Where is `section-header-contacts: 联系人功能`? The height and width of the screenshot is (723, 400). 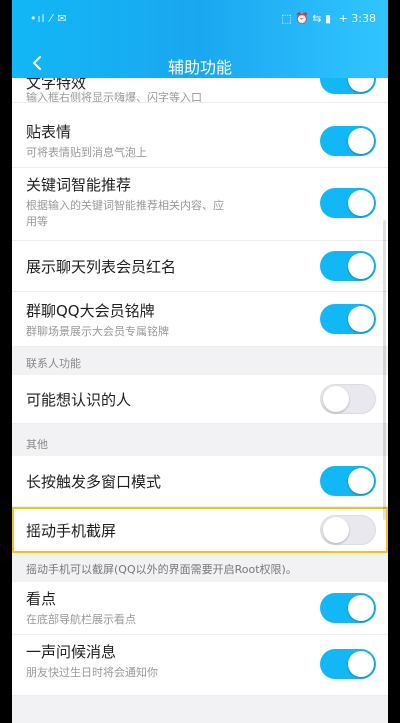
section-header-contacts: 联系人功能 is located at coordinates (200, 361).